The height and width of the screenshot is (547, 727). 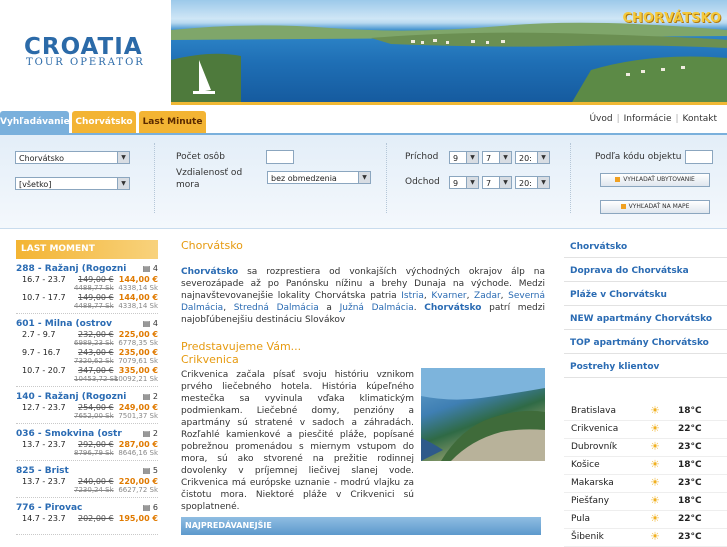 I want to click on arrival-month-select: 7 ▼, so click(x=497, y=157).